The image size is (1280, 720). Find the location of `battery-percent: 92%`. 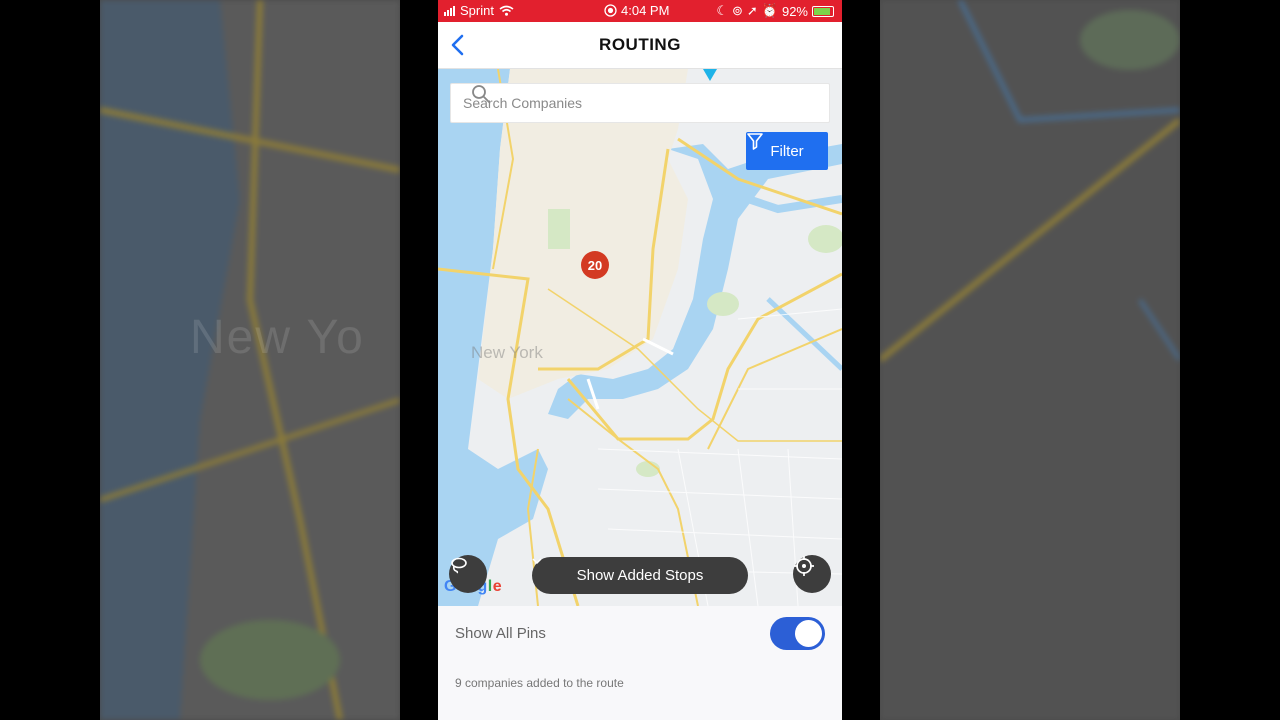

battery-percent: 92% is located at coordinates (794, 11).